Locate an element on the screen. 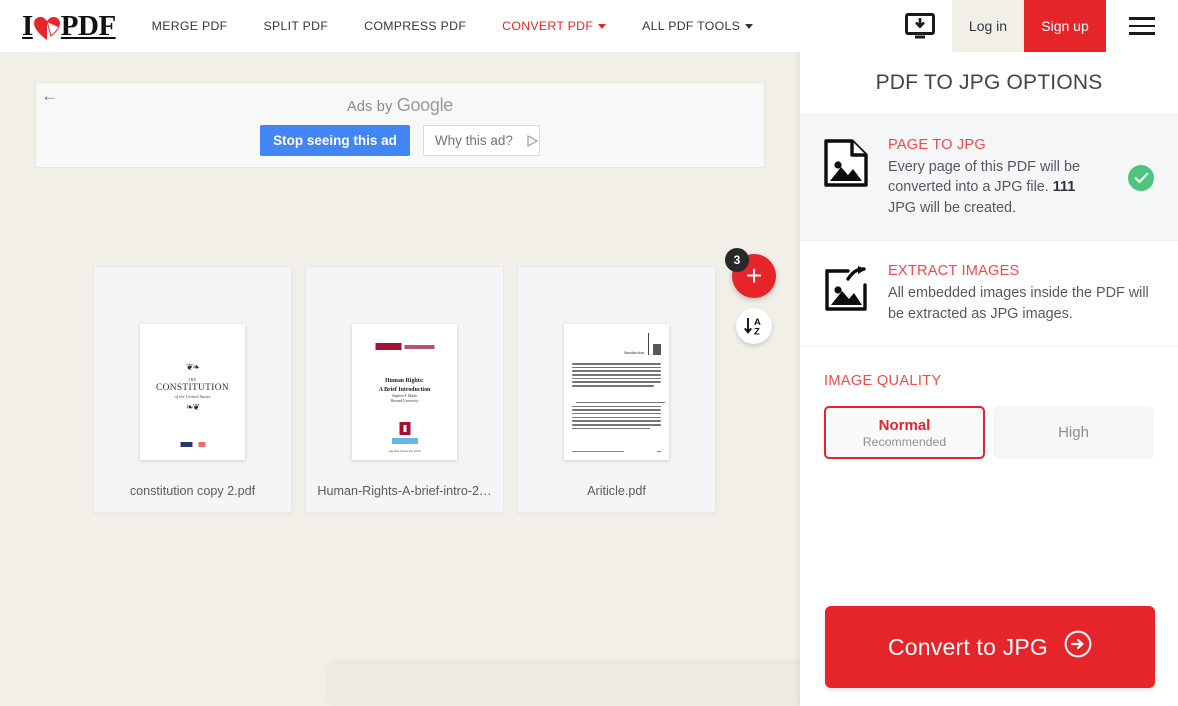 The image size is (1178, 706). sort-az-icon: A Z is located at coordinates (752, 327).